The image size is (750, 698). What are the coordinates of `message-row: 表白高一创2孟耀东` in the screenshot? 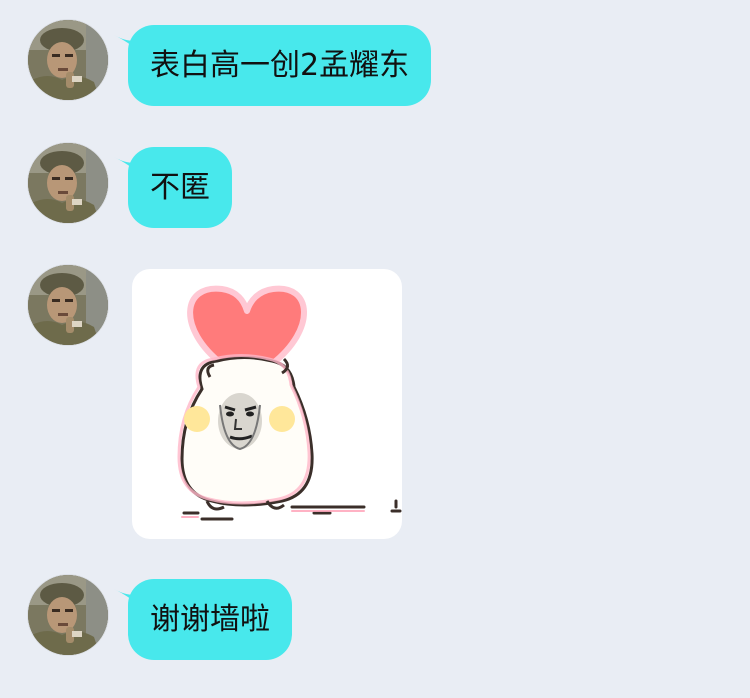 It's located at (230, 63).